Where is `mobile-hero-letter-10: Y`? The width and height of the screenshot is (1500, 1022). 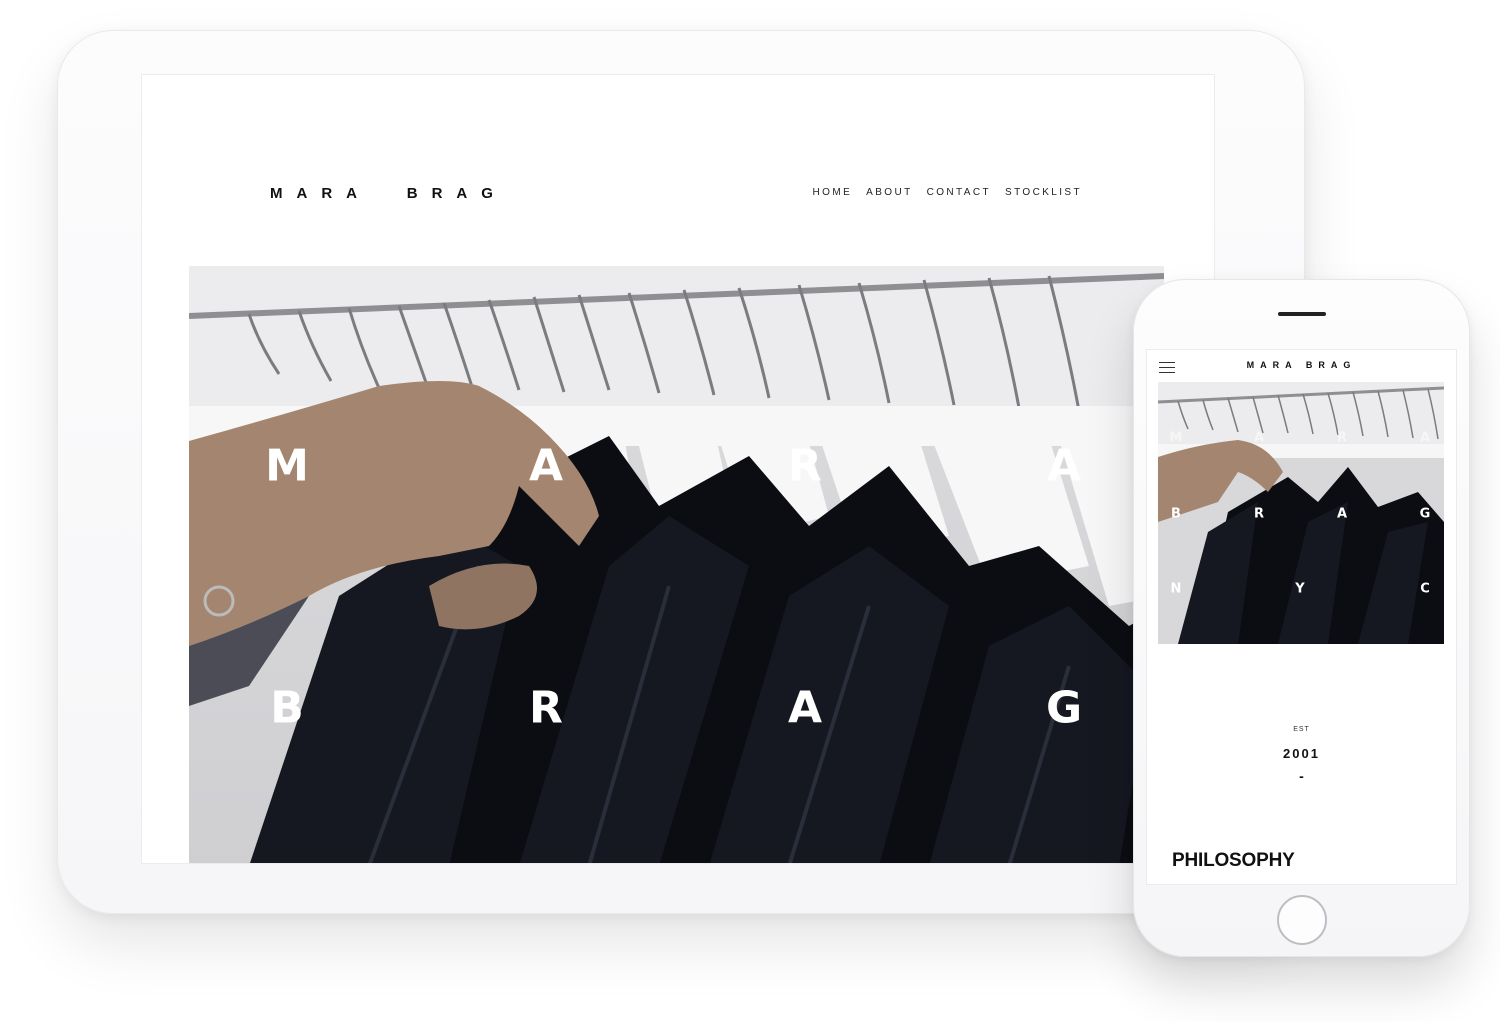
mobile-hero-letter-10: Y is located at coordinates (1300, 589).